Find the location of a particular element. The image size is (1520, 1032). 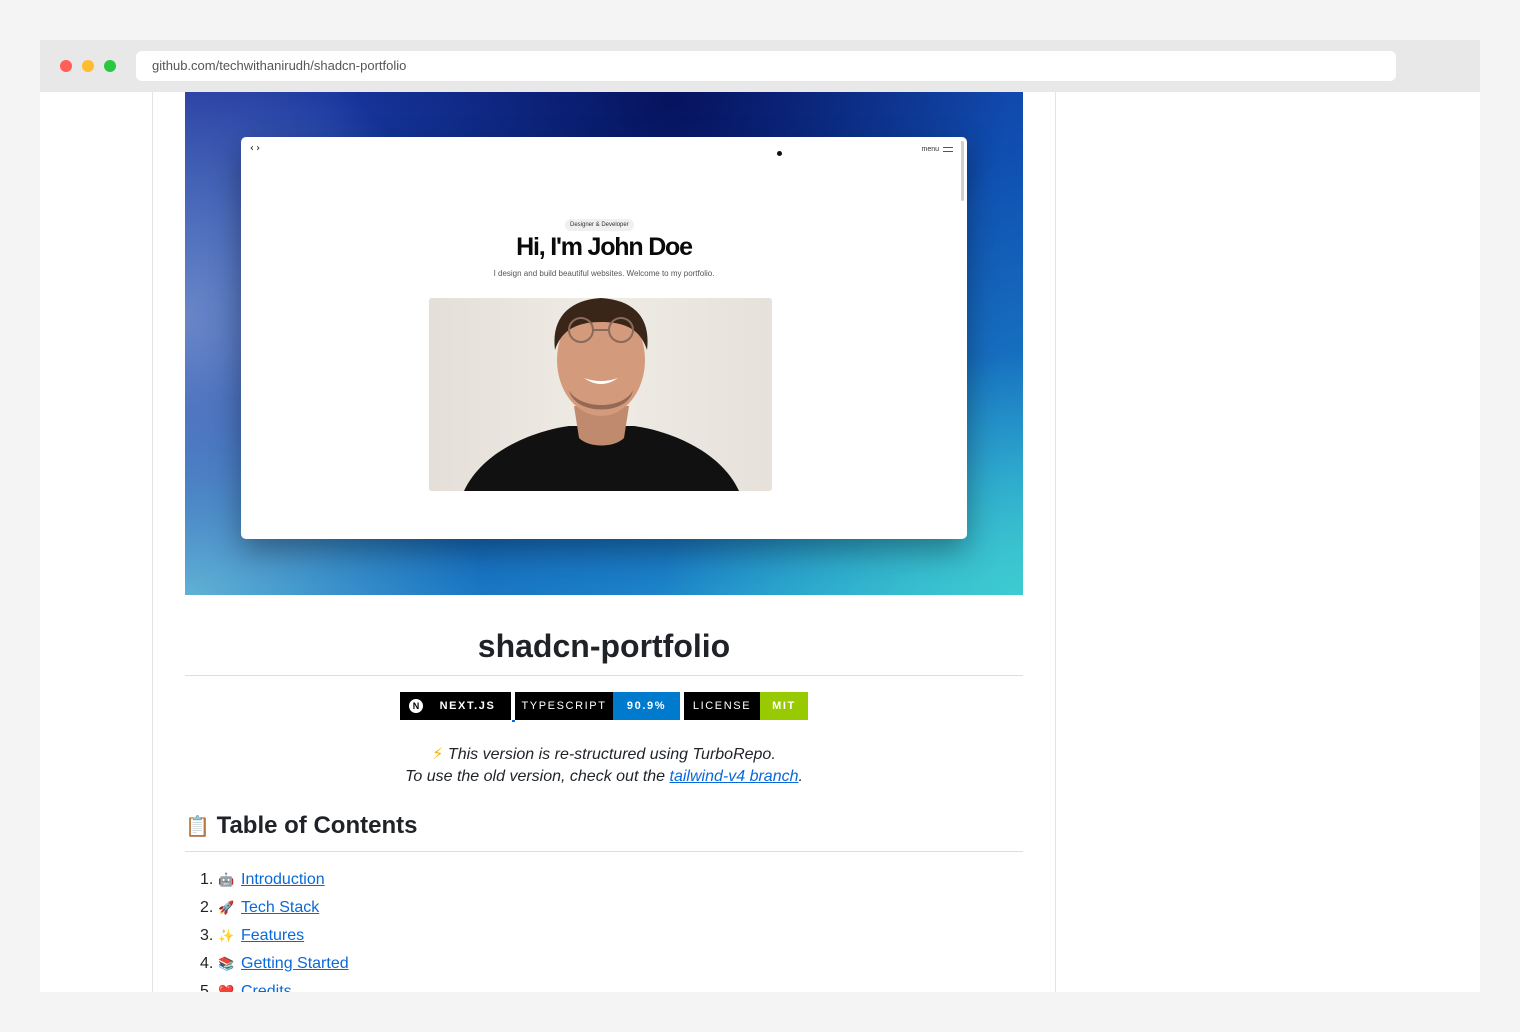

toc-item-features: 3. ✨ Features is located at coordinates (252, 936).